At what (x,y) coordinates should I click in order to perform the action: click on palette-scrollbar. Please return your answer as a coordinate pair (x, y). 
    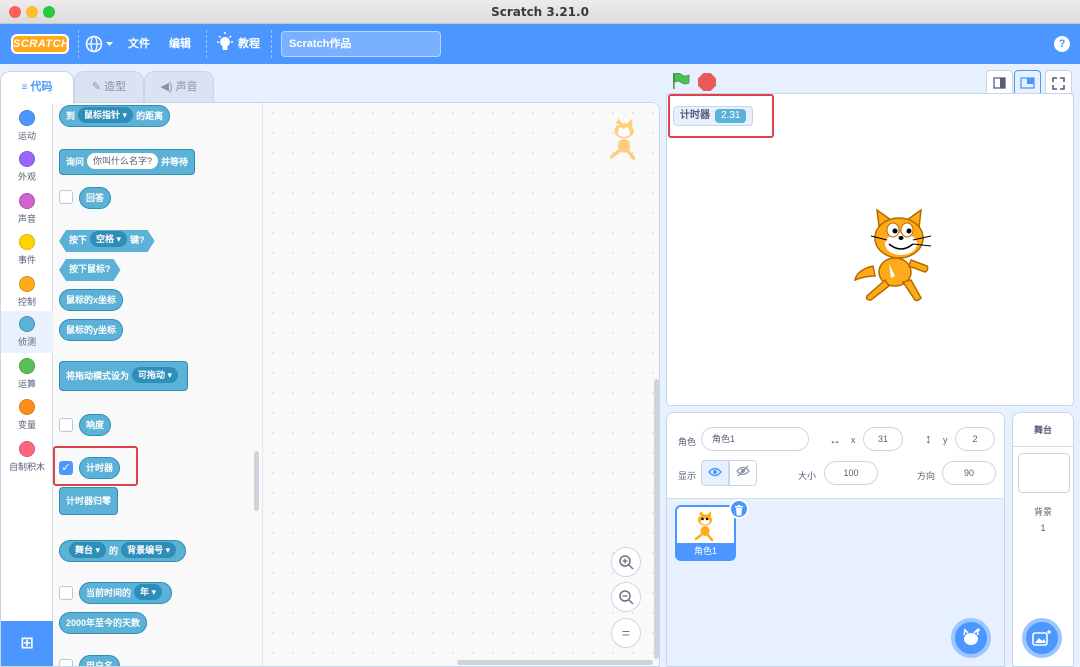
    Looking at the image, I should click on (256, 481).